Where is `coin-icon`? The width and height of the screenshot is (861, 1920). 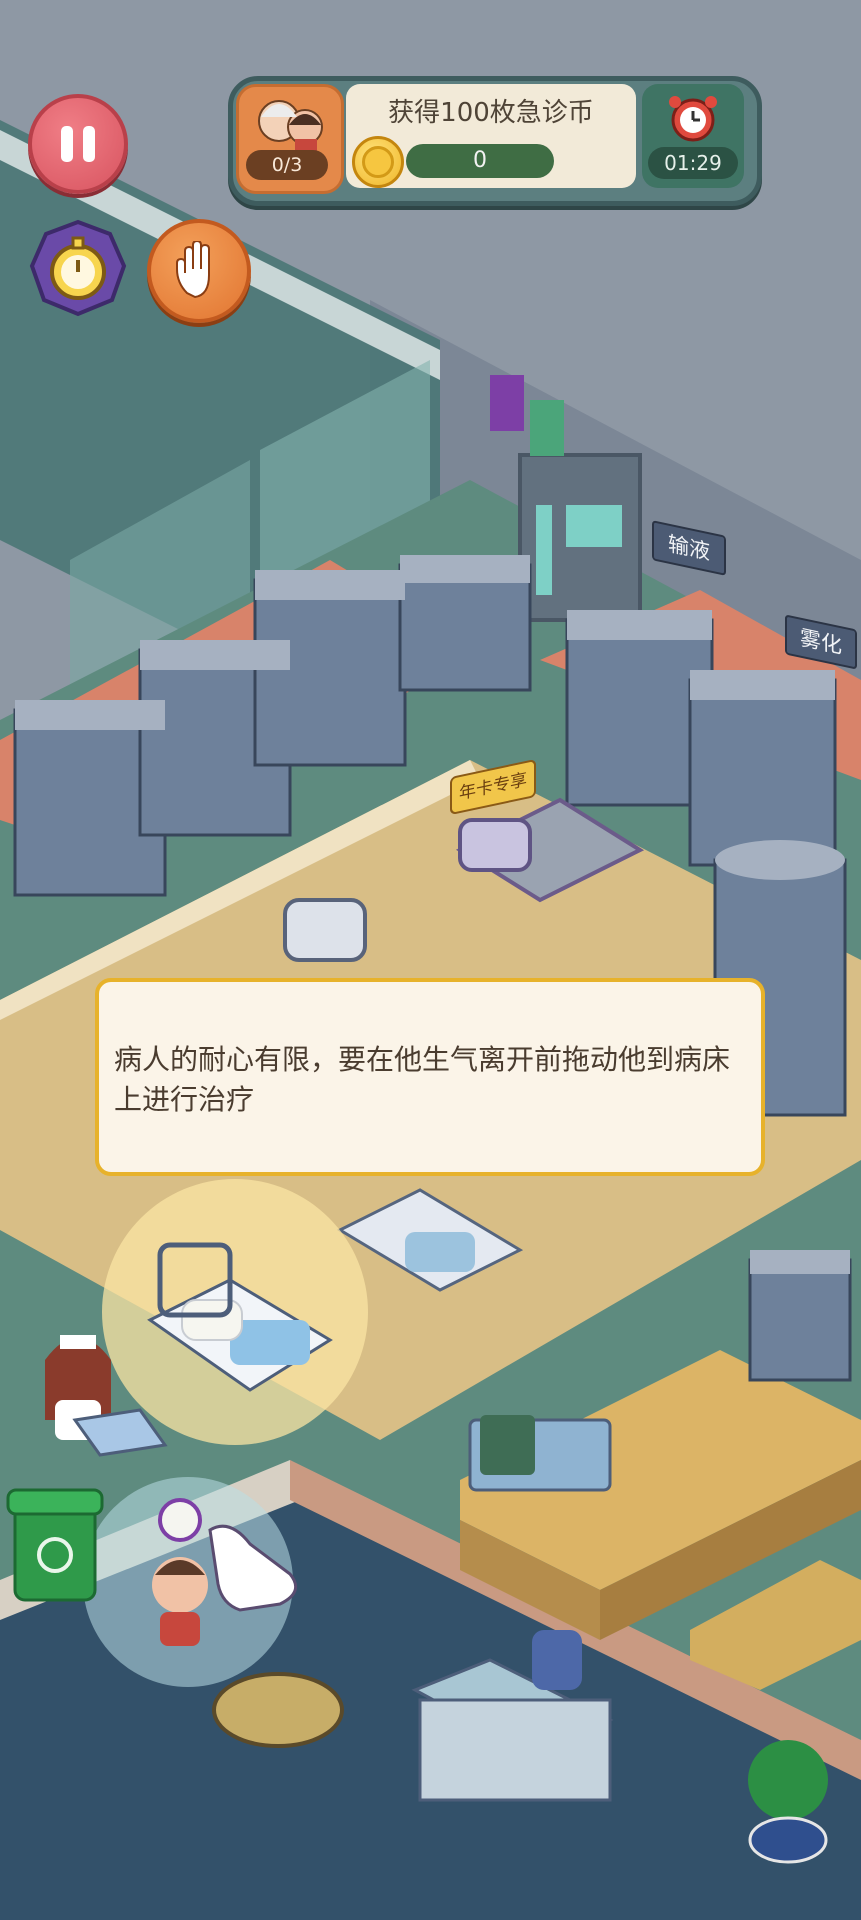 coin-icon is located at coordinates (378, 162).